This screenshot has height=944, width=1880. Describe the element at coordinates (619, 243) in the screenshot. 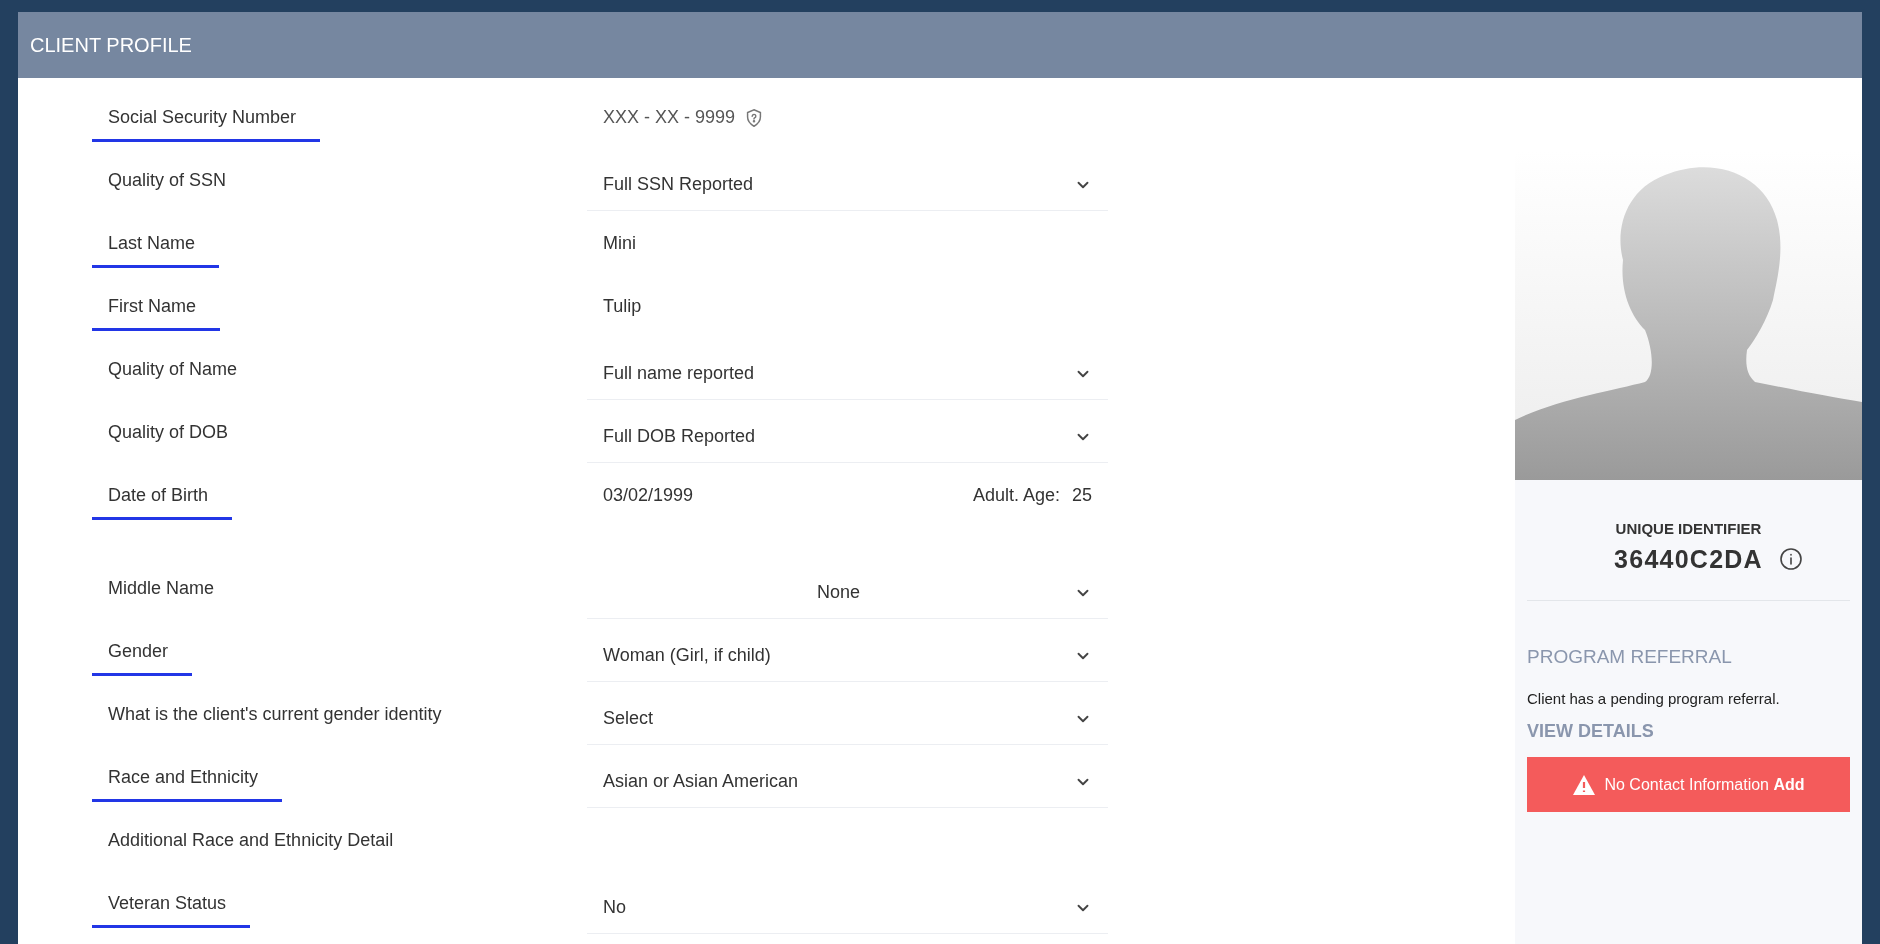

I see `field-value: Mini` at that location.